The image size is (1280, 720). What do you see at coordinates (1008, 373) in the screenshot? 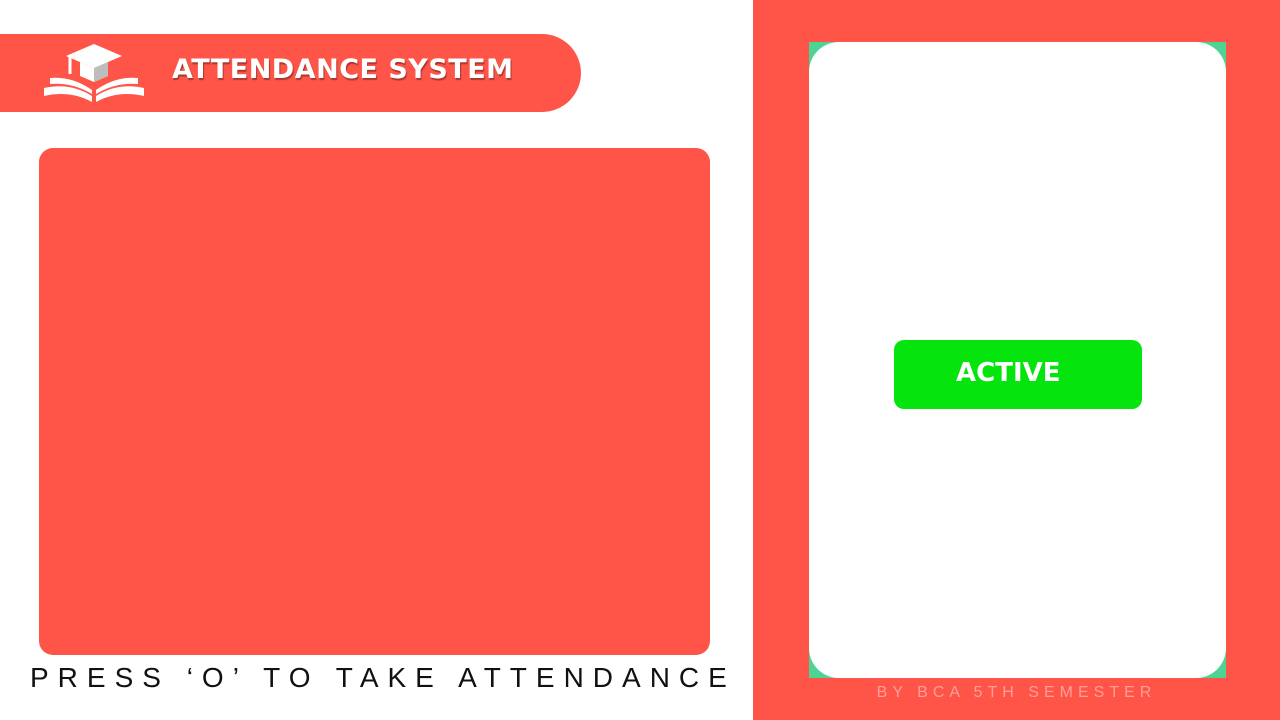
I see `status-label: ACTIVE` at bounding box center [1008, 373].